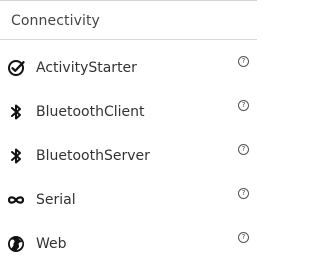 The width and height of the screenshot is (320, 266). Describe the element at coordinates (86, 68) in the screenshot. I see `component-label: ActivityStarter` at that location.